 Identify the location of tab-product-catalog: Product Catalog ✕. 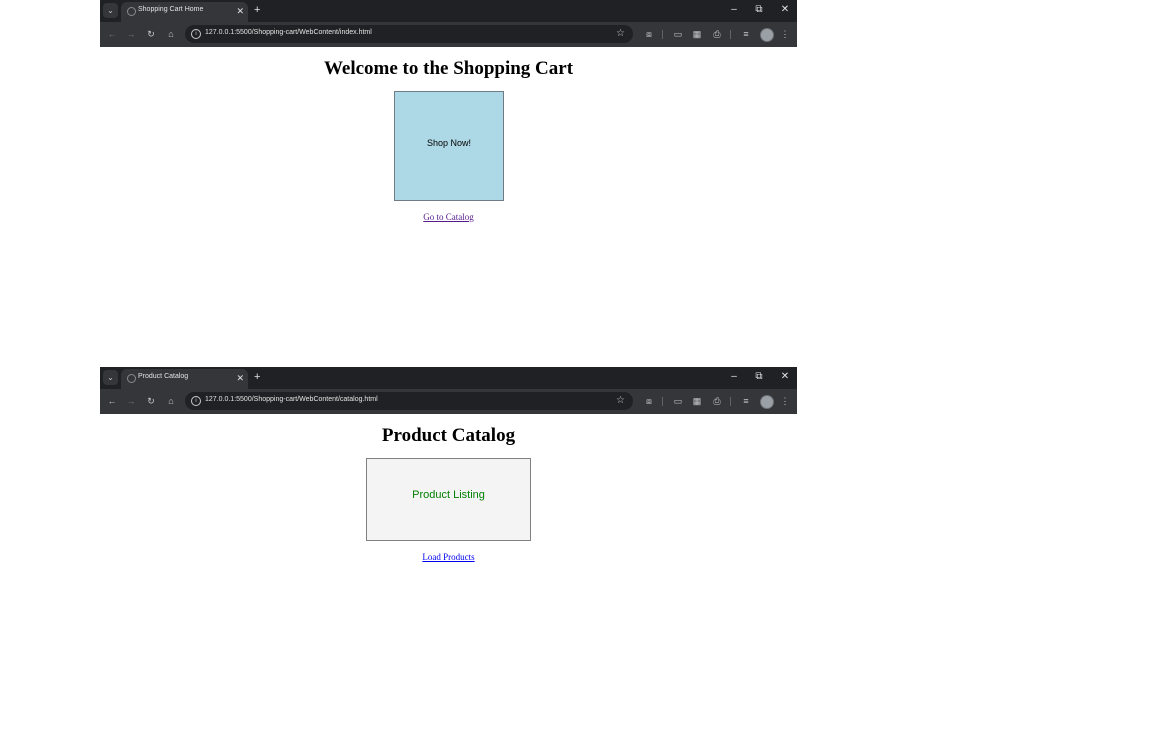
(184, 379).